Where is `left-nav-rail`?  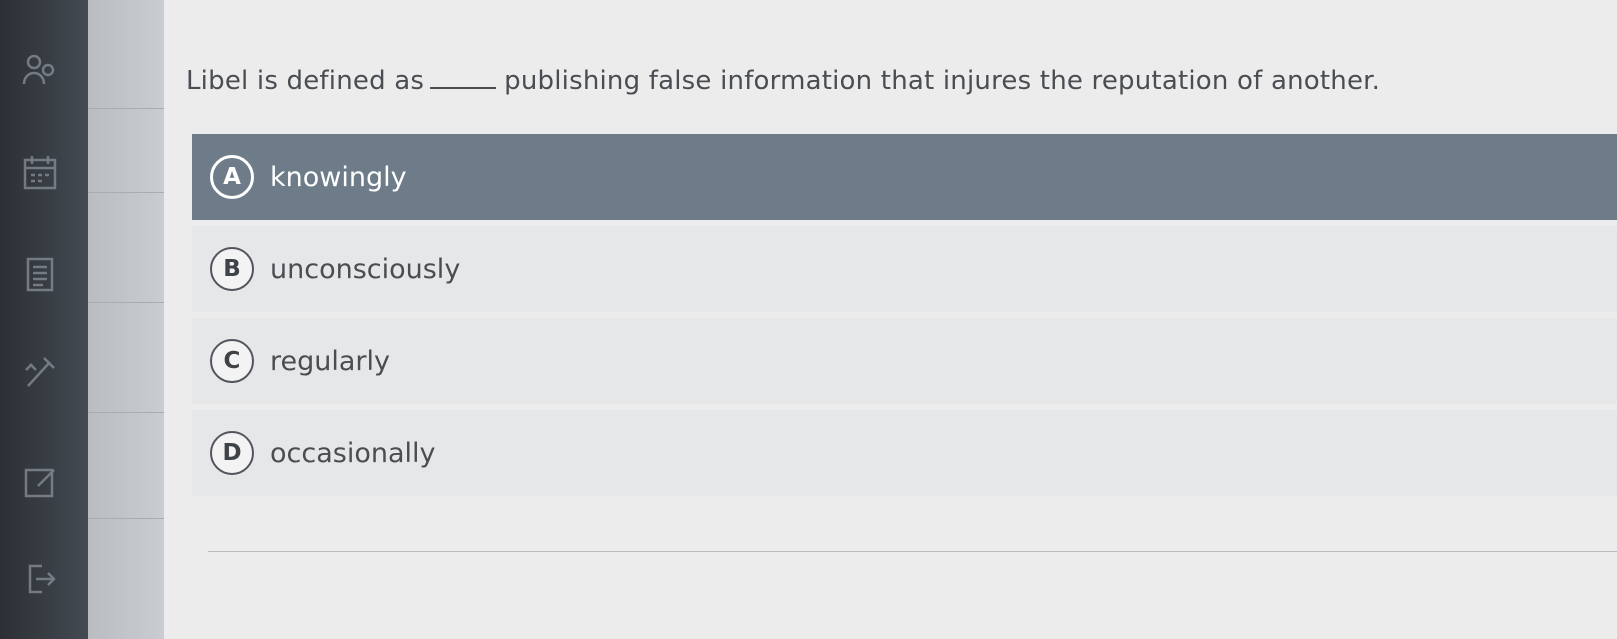 left-nav-rail is located at coordinates (44, 319).